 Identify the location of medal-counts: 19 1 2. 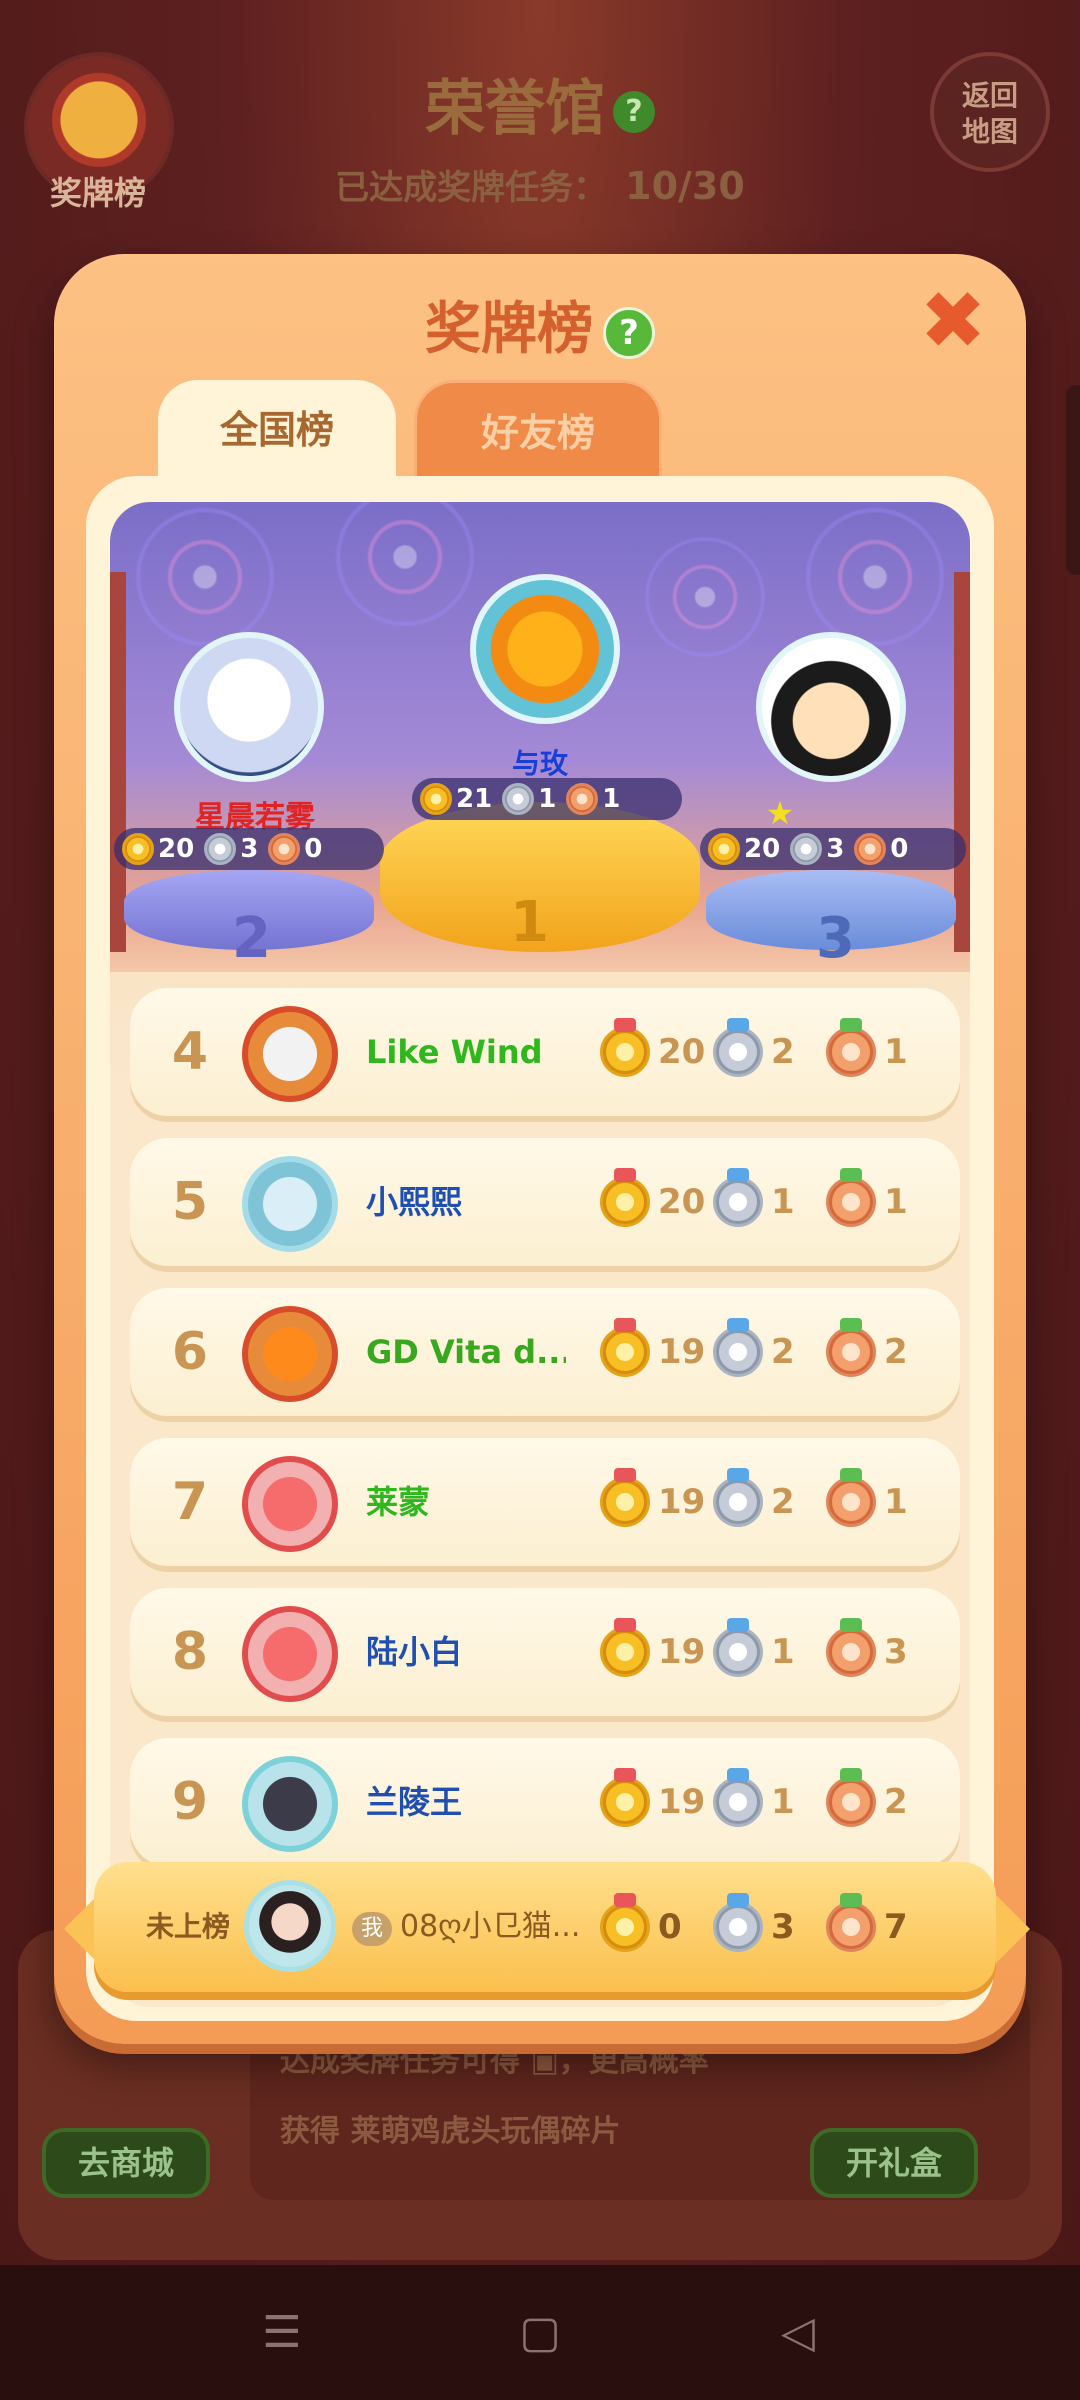
(769, 1797).